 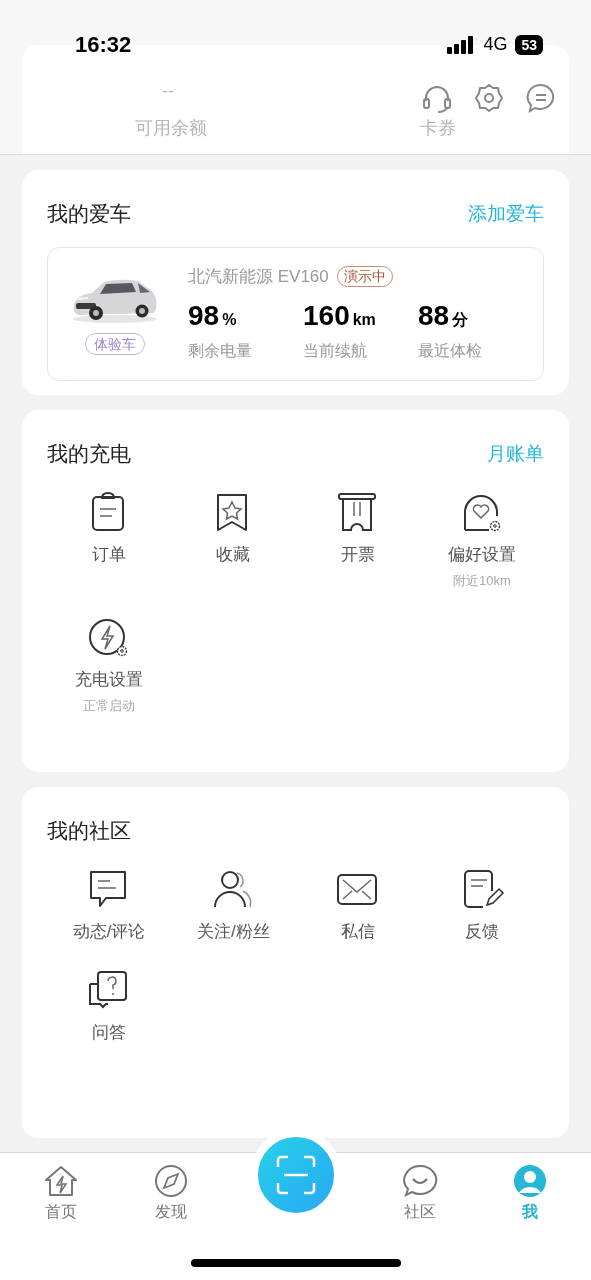 What do you see at coordinates (109, 653) in the screenshot?
I see `menu-item: 充电设置` at bounding box center [109, 653].